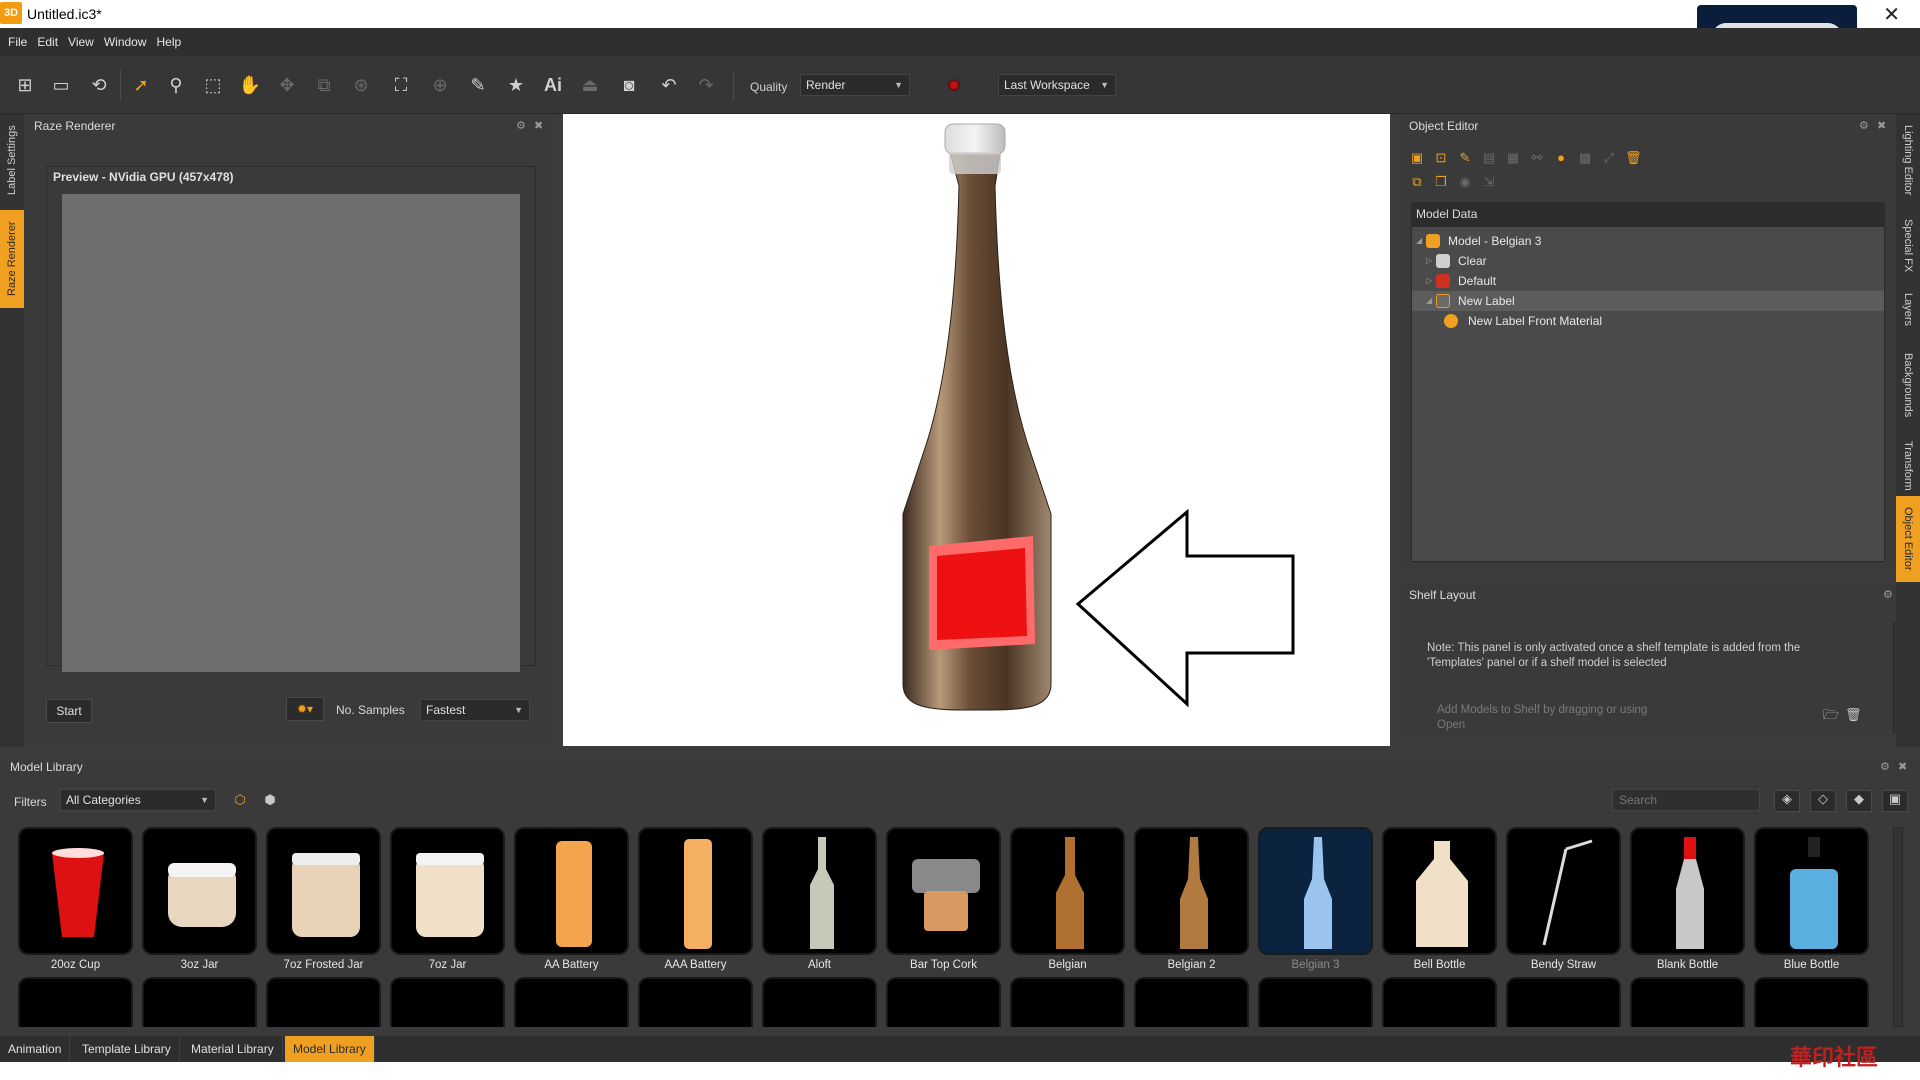  What do you see at coordinates (1908, 466) in the screenshot?
I see `tab-transform: Transform` at bounding box center [1908, 466].